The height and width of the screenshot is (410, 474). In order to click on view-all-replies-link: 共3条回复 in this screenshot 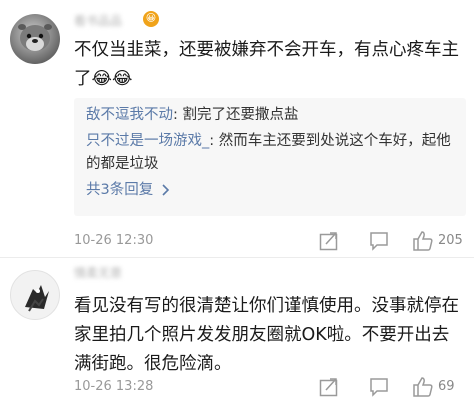, I will do `click(270, 190)`.